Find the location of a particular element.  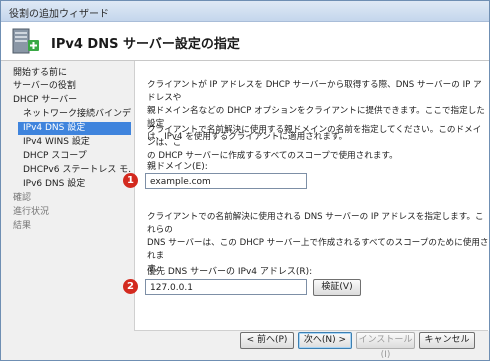

nav-item-ipv4-dns: IPv4 DNS 設定 is located at coordinates (74, 128).